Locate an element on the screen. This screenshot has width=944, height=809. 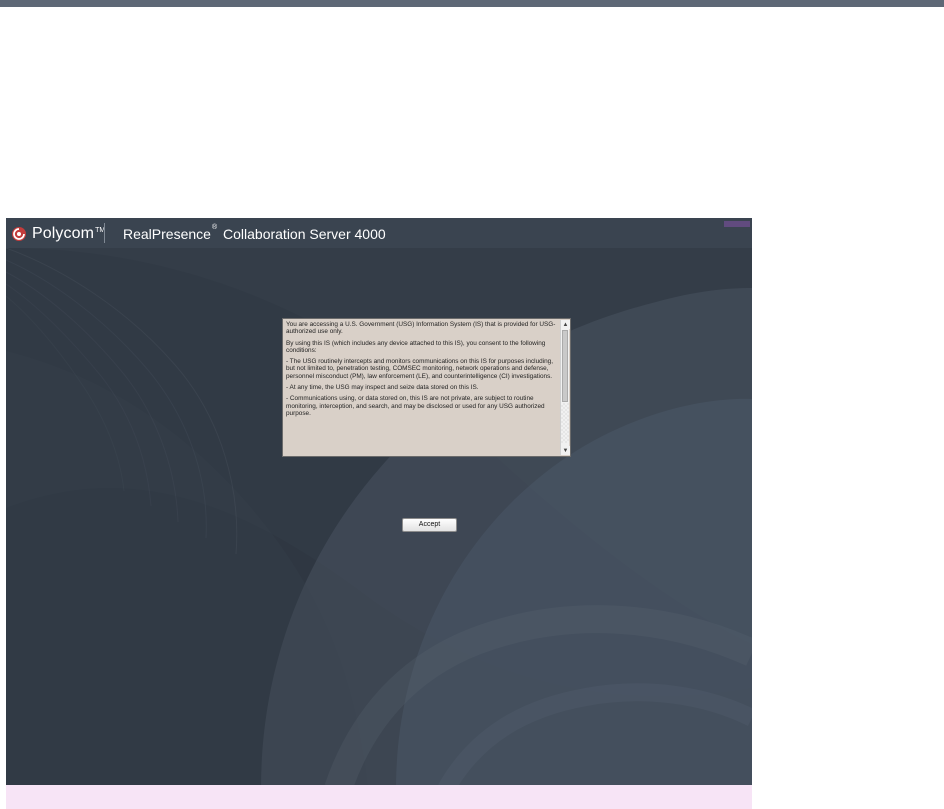
product-suffix: Collaboration Server 4000 is located at coordinates (304, 234).